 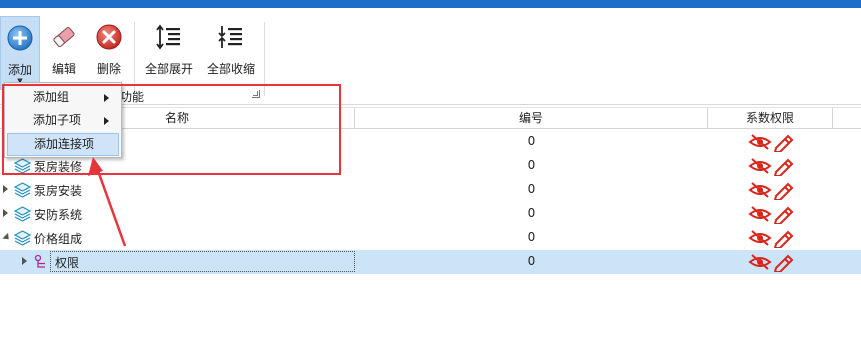 I want to click on eraser-icon, so click(x=64, y=37).